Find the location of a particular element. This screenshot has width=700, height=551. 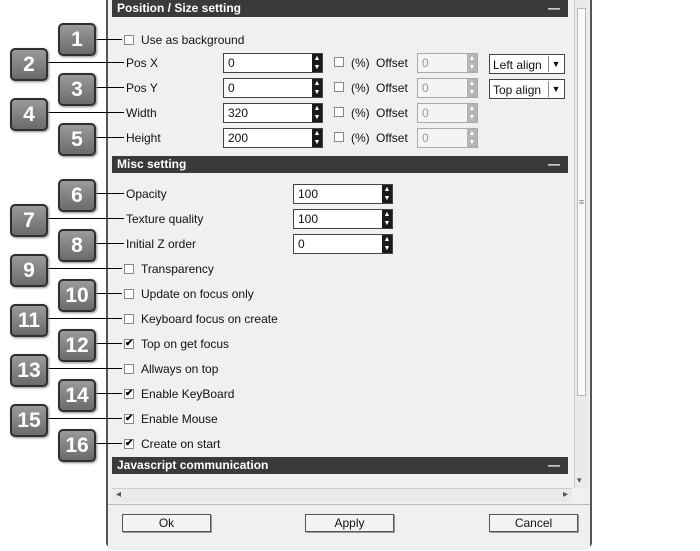

texture-quality-spinner: 100 ▲ ▼ is located at coordinates (343, 219).